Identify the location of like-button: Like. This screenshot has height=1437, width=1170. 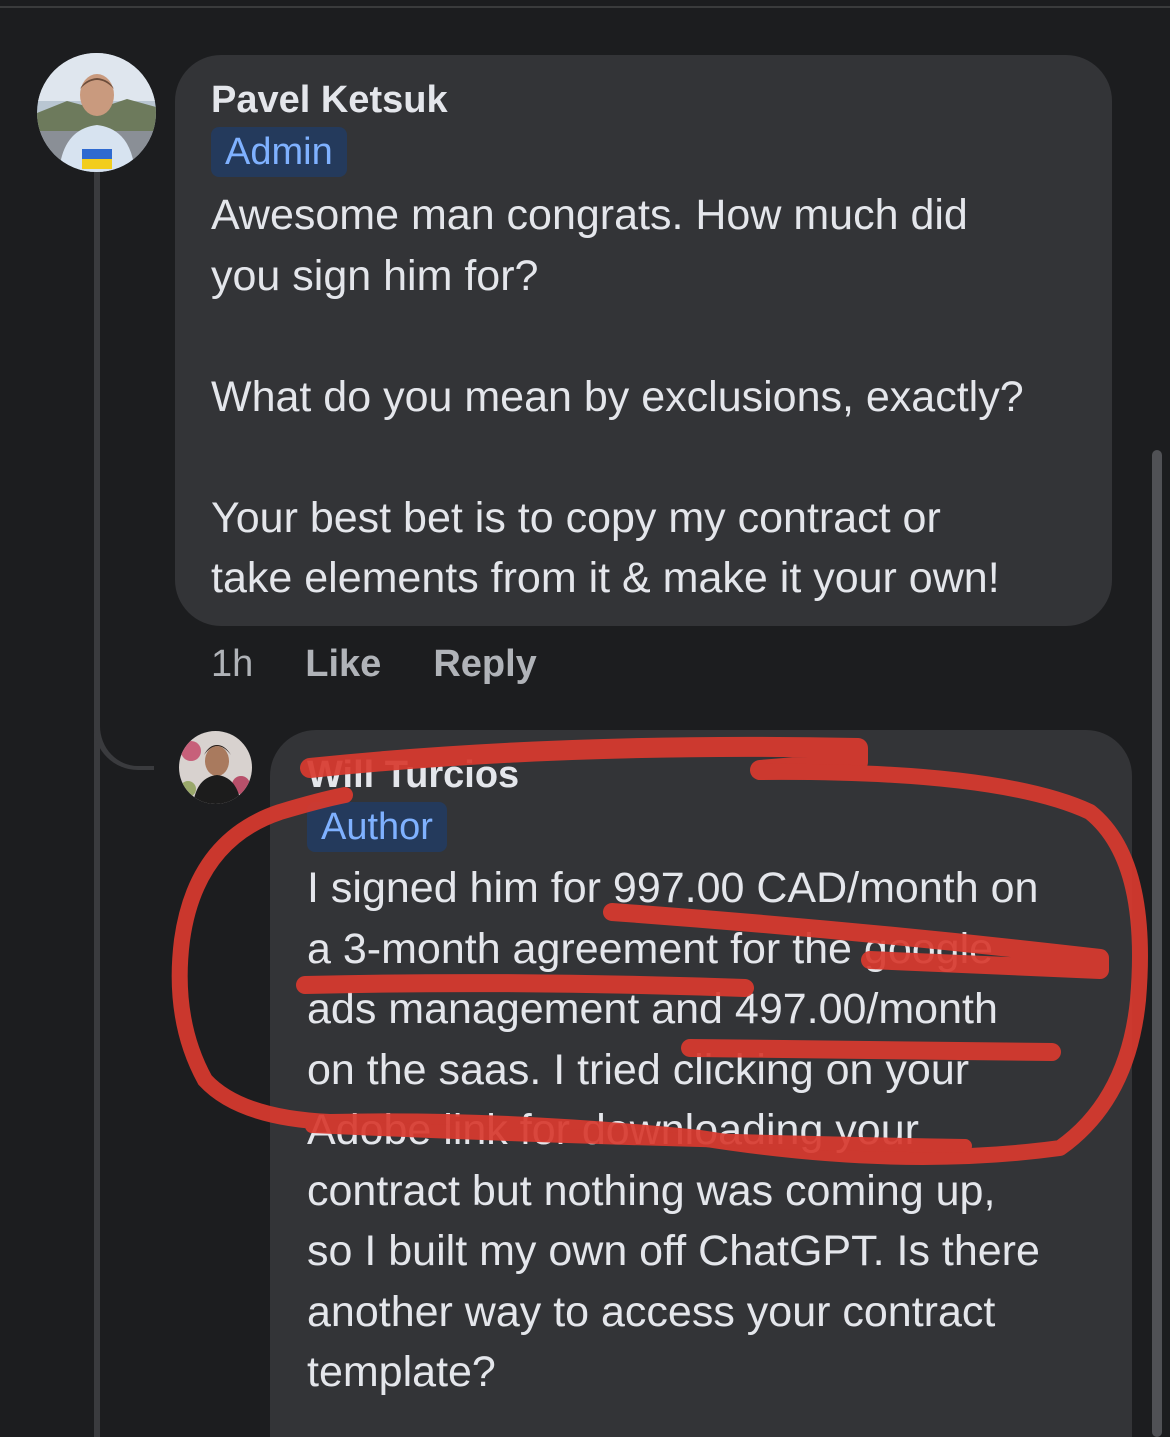
(343, 664).